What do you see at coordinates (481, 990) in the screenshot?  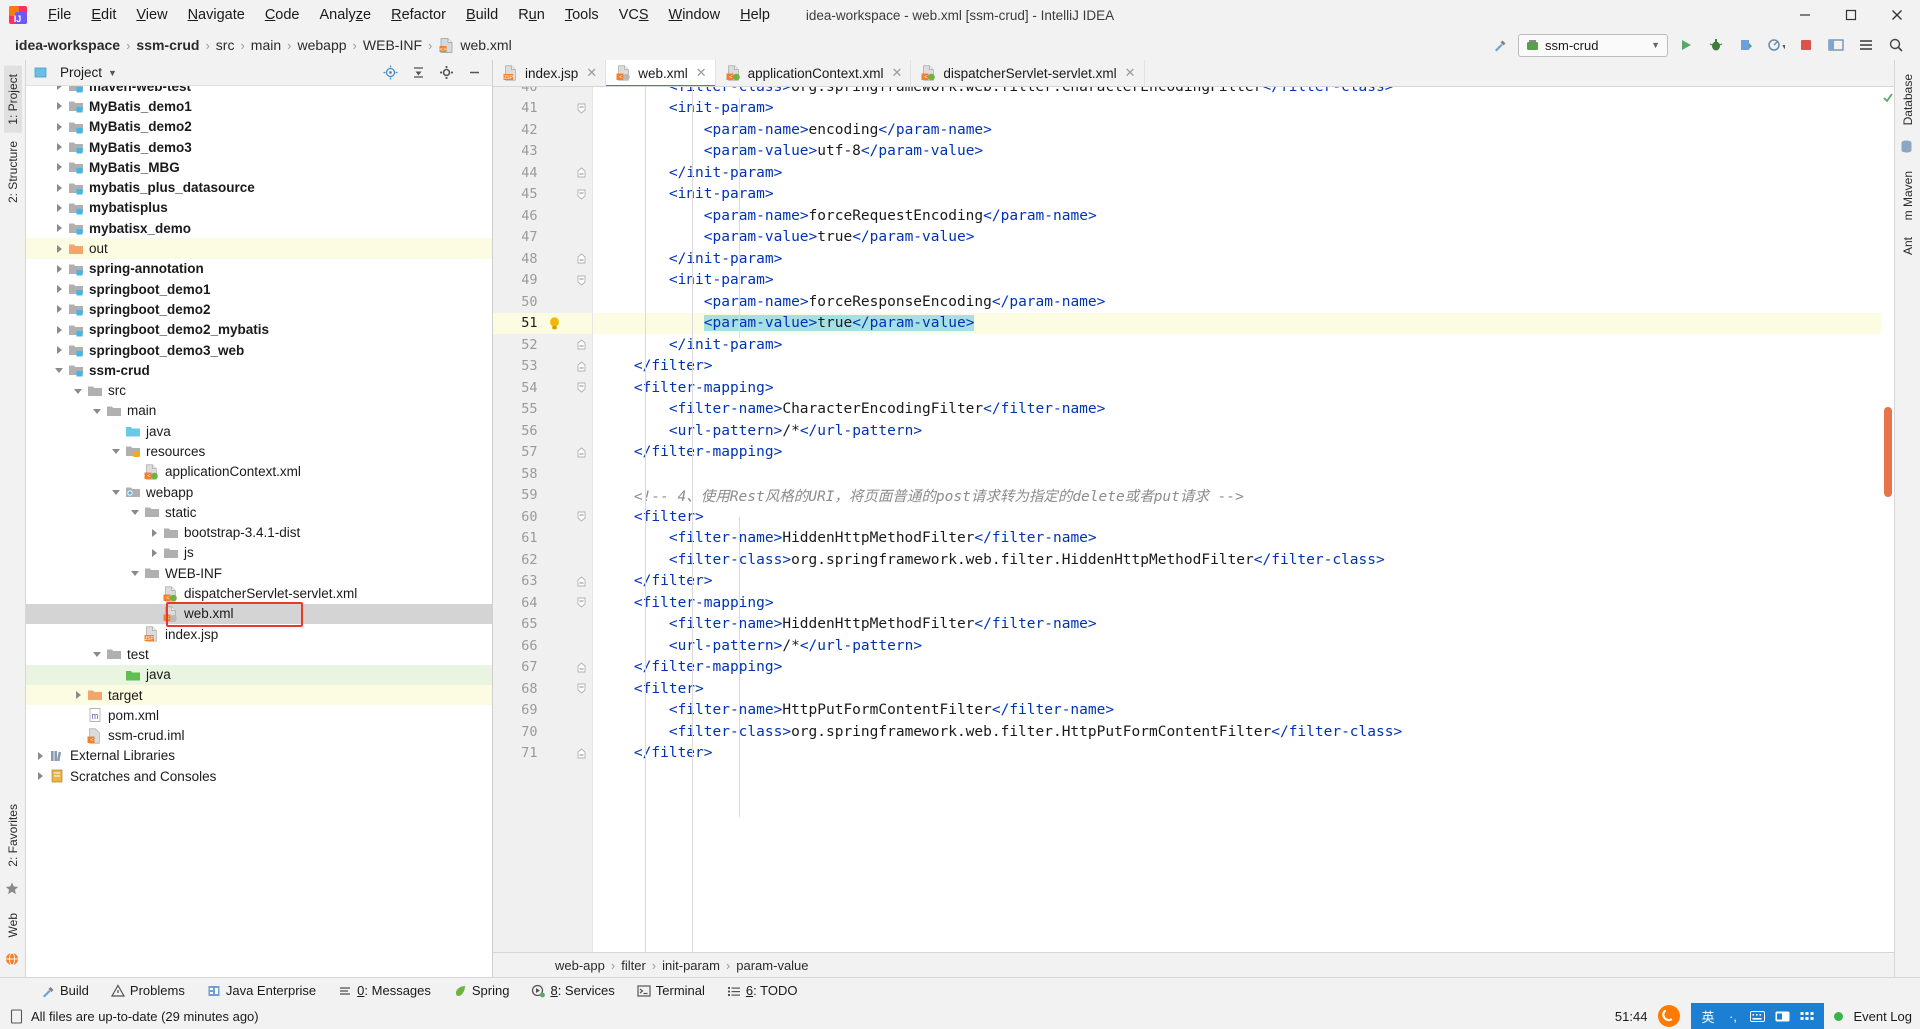 I see `tool-spring: Spring` at bounding box center [481, 990].